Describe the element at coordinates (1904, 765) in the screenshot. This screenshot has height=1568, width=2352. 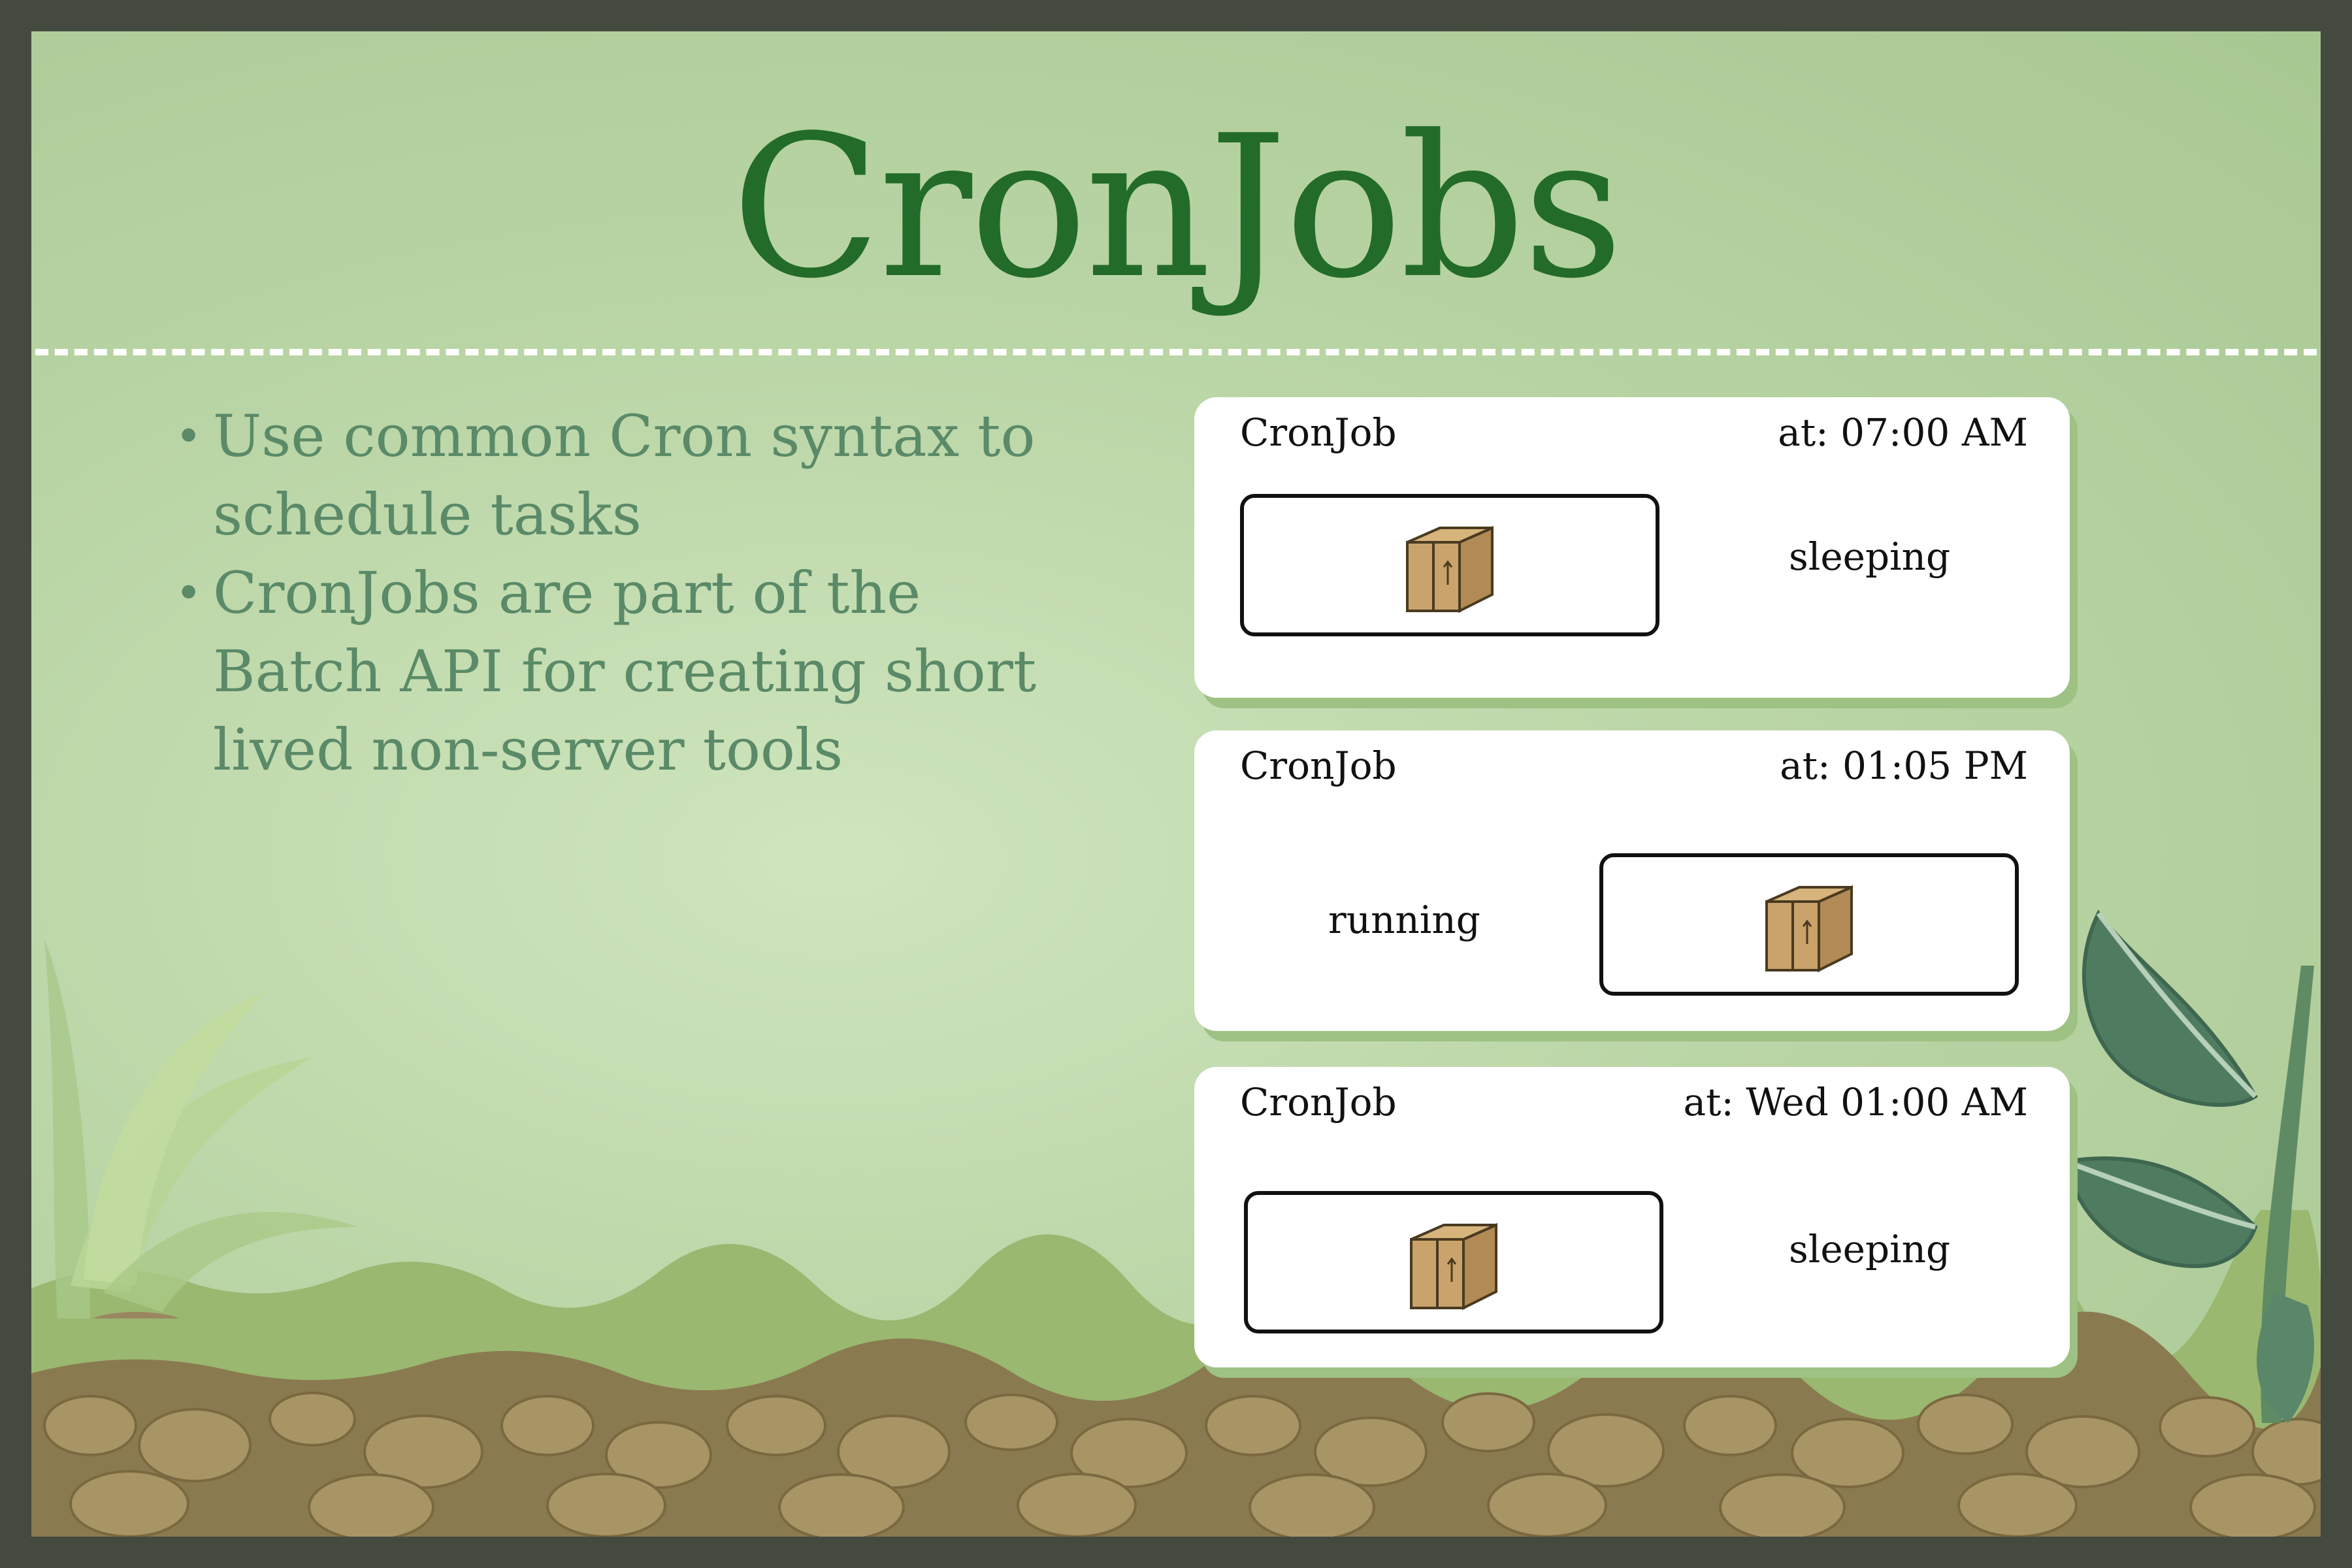
I see `card-time: at: 01:05 PM` at that location.